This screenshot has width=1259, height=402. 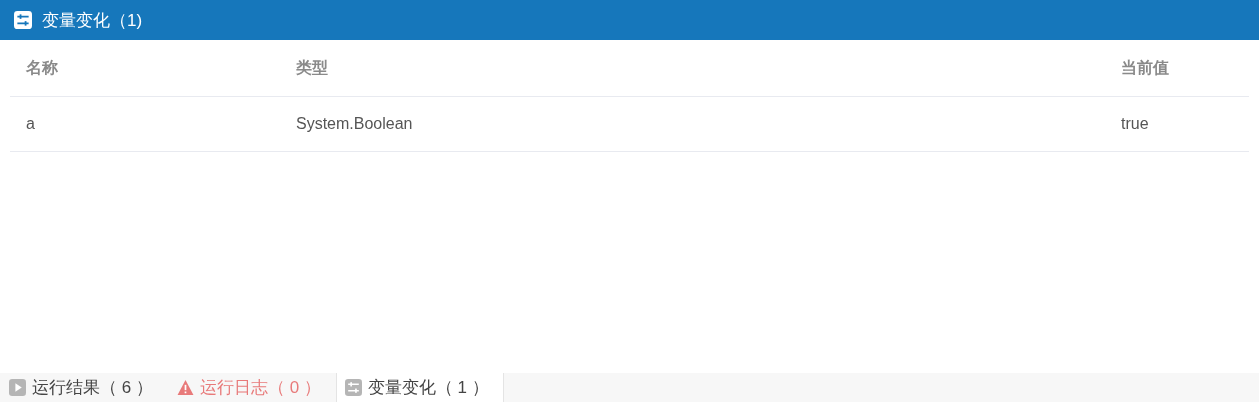 What do you see at coordinates (17, 387) in the screenshot?
I see `play-icon` at bounding box center [17, 387].